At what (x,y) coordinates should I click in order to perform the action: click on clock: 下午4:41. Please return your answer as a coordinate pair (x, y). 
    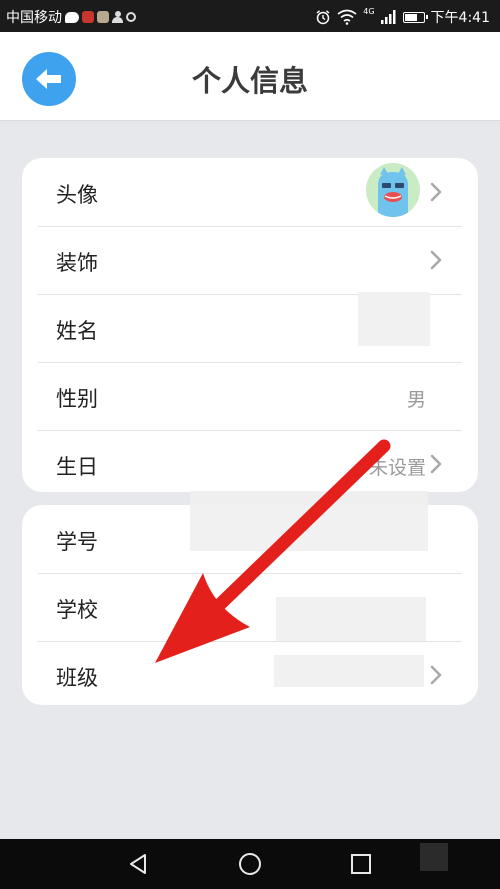
    Looking at the image, I should click on (460, 18).